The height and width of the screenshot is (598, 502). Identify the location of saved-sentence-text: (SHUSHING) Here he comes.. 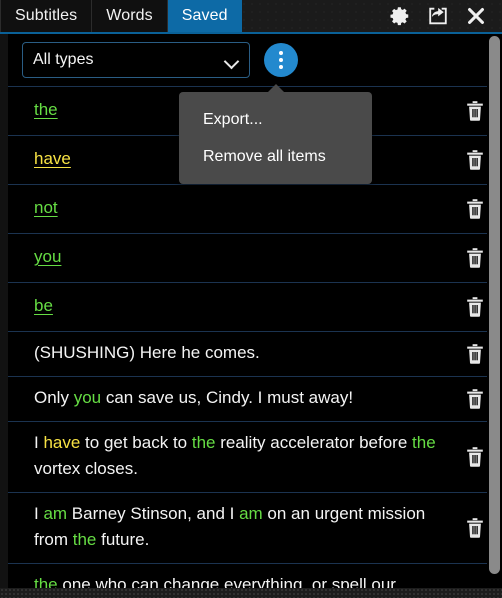
(228, 354).